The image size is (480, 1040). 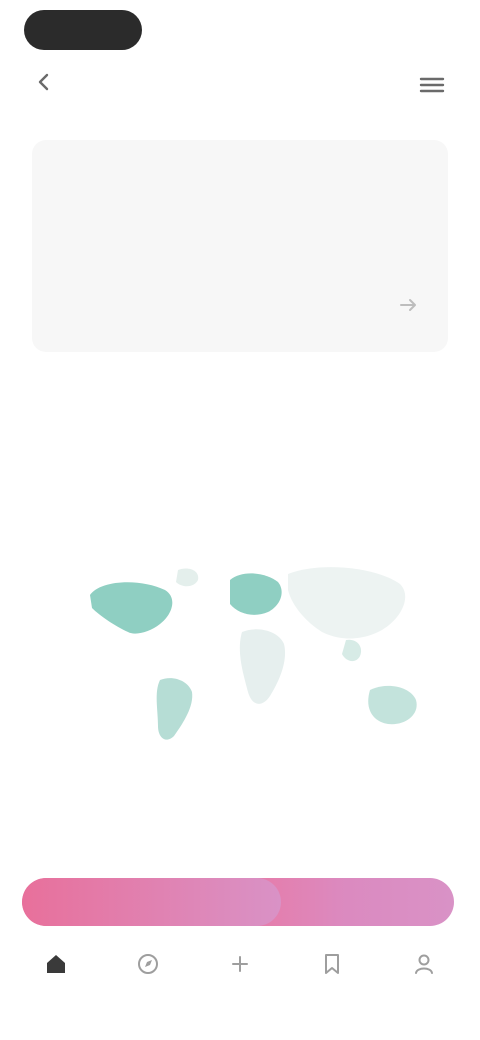 I want to click on region-south-america, so click(x=174, y=709).